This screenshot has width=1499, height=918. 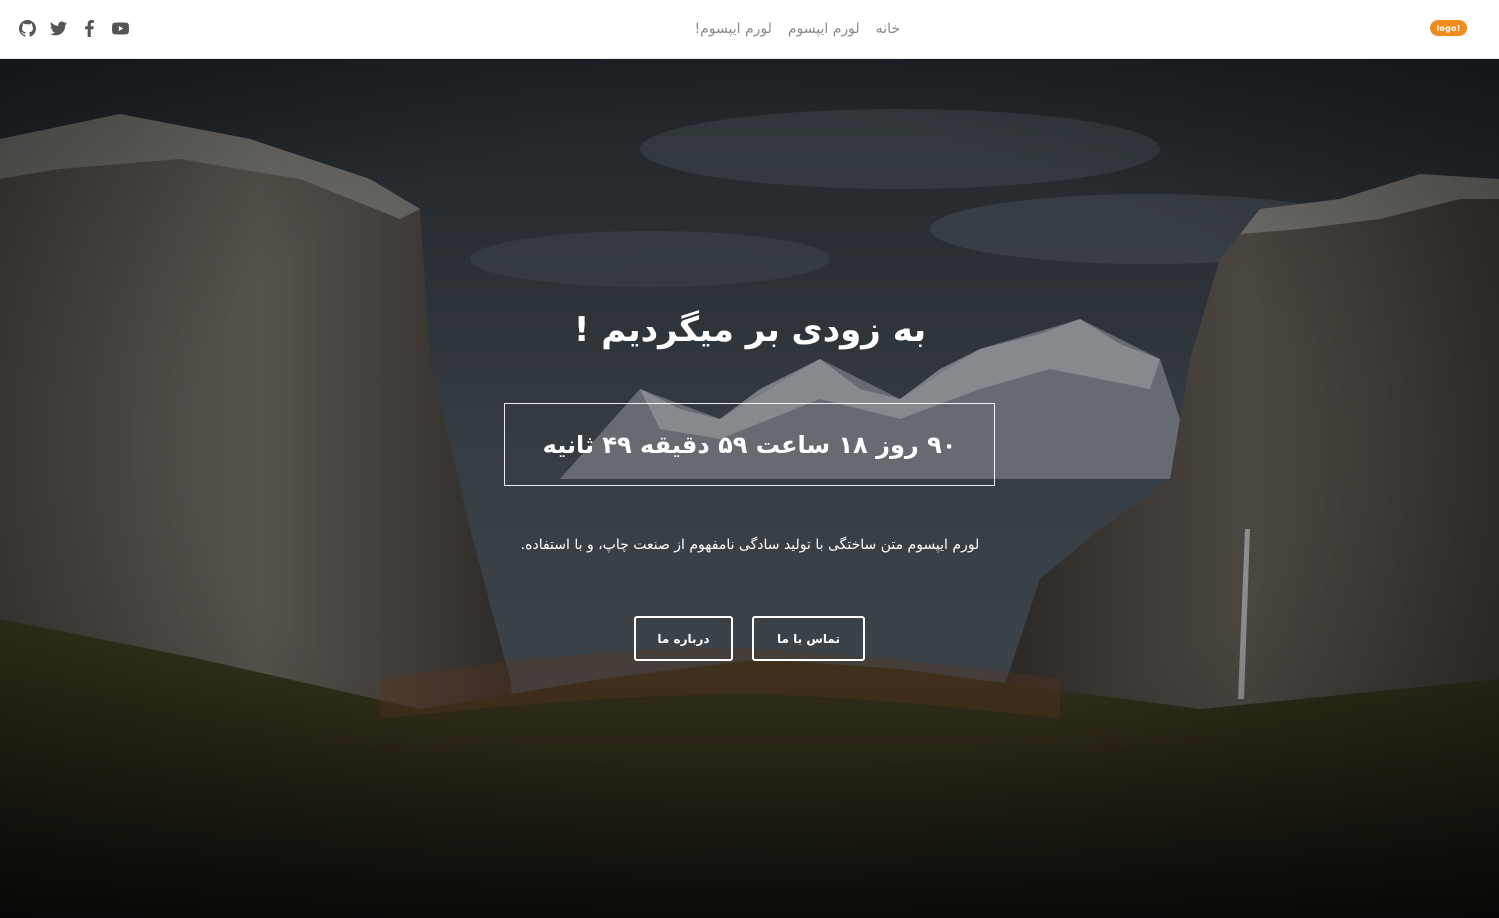 What do you see at coordinates (74, 28) in the screenshot?
I see `social-links` at bounding box center [74, 28].